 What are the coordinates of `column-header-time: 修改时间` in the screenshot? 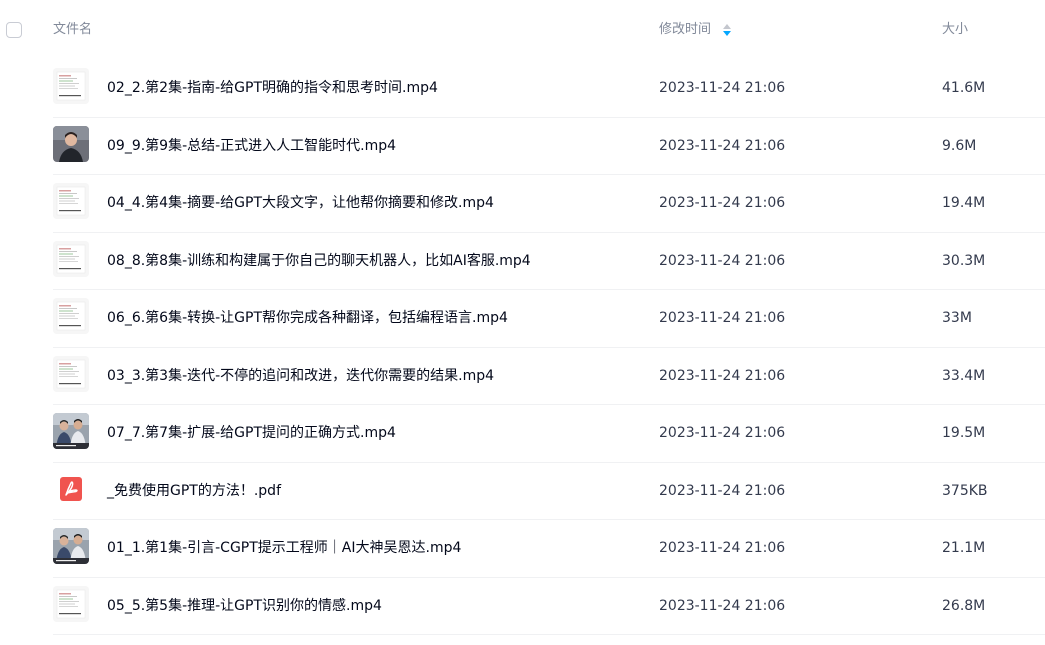 It's located at (695, 30).